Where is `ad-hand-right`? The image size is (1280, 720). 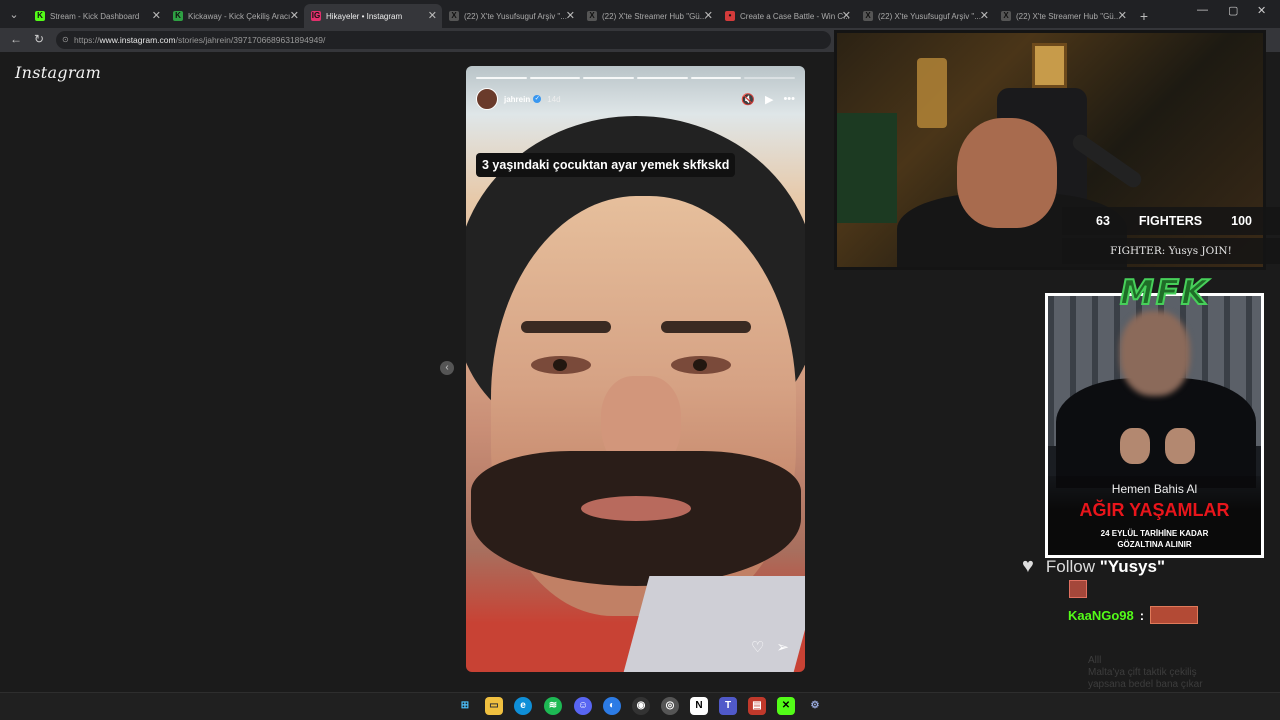
ad-hand-right is located at coordinates (1180, 446).